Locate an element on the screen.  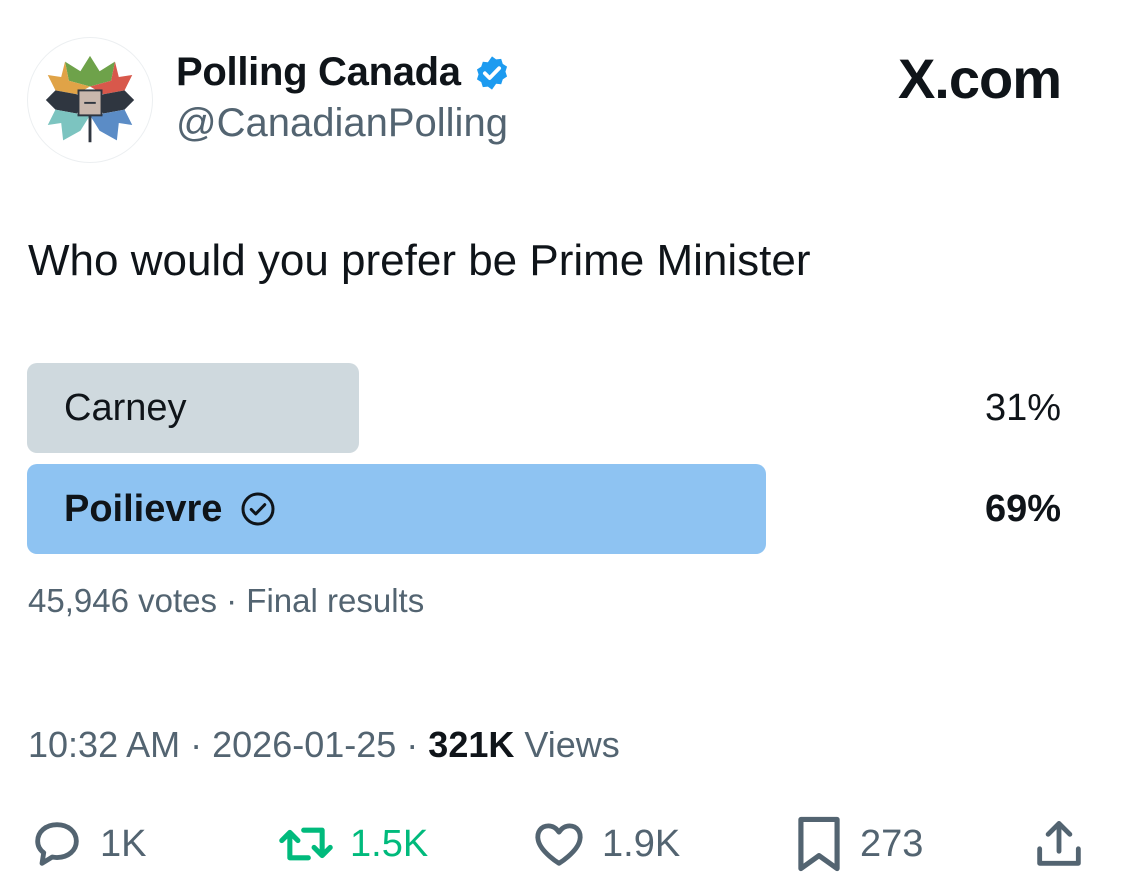
avatar is located at coordinates (90, 100).